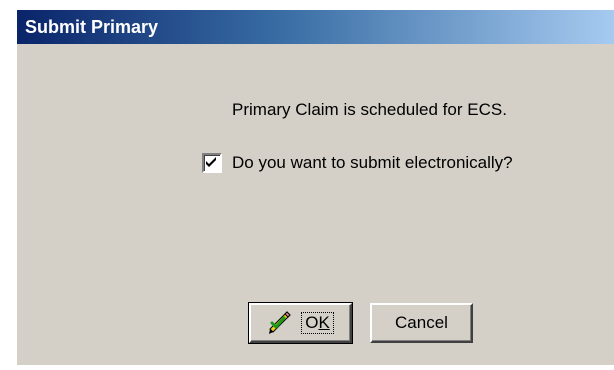 Image resolution: width=614 pixels, height=370 pixels. What do you see at coordinates (372, 163) in the screenshot?
I see `submit-electronically-label: Do you want to submit electronically?` at bounding box center [372, 163].